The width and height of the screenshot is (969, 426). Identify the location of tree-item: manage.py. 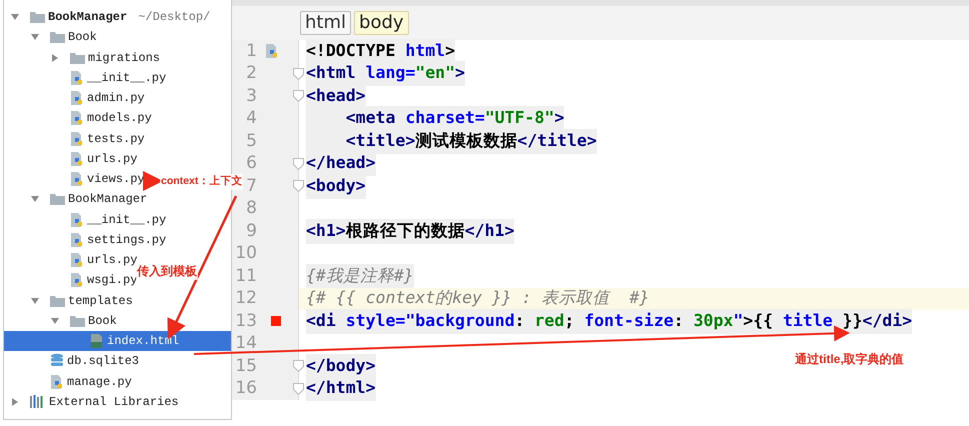
(68, 382).